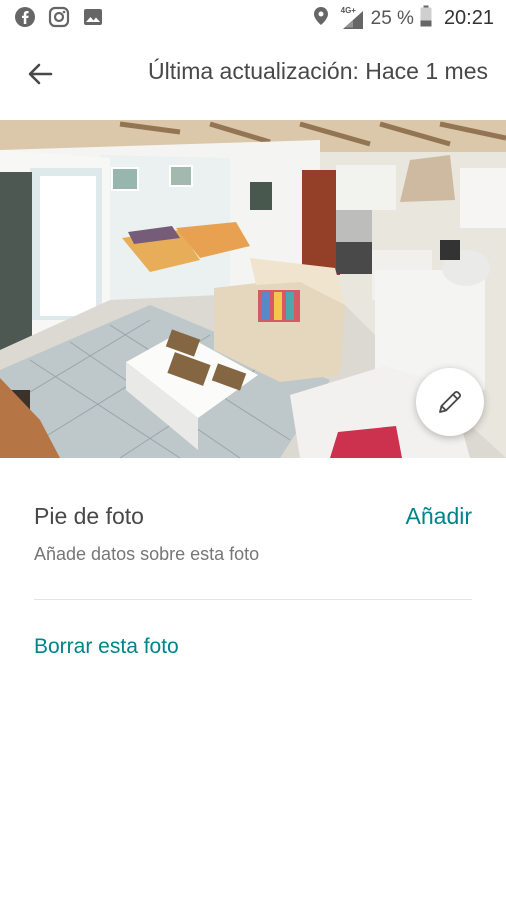 The height and width of the screenshot is (900, 506). Describe the element at coordinates (468, 18) in the screenshot. I see `clock: 20:21` at that location.